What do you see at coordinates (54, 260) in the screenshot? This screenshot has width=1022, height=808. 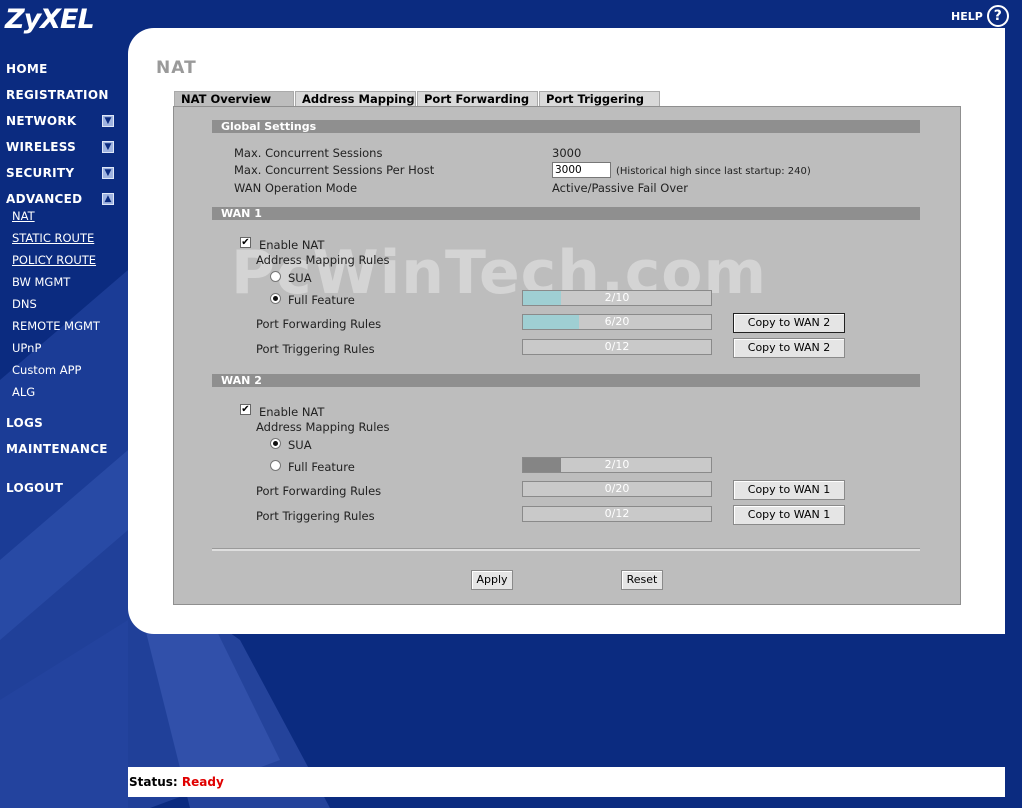 I see `nav-sub-policy-route: POLICY ROUTE` at bounding box center [54, 260].